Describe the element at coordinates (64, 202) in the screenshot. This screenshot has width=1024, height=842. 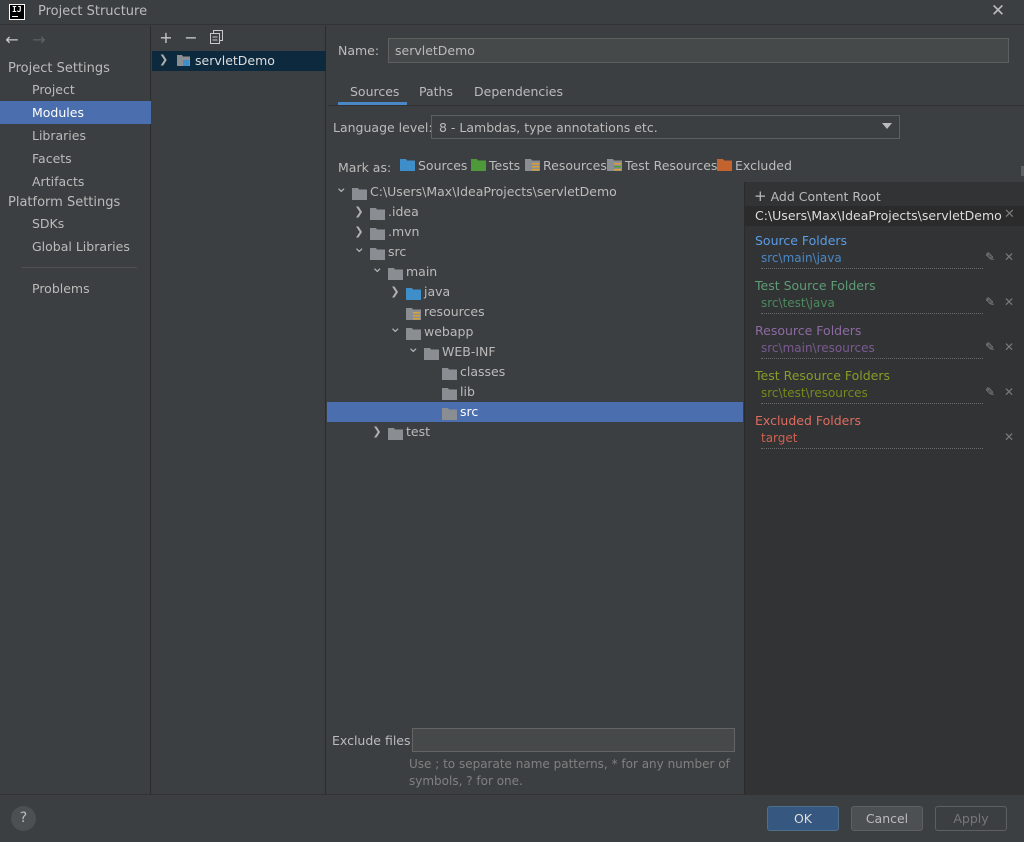
I see `platform-settings-header: Platform Settings` at that location.